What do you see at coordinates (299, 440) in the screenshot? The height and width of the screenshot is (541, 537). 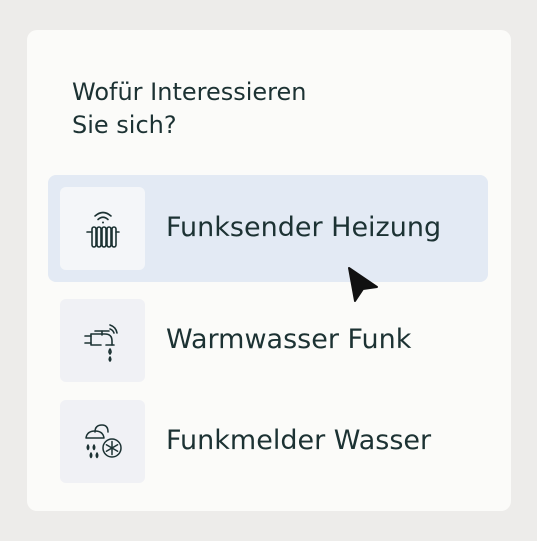 I see `option-label: Funkmelder Wasser` at bounding box center [299, 440].